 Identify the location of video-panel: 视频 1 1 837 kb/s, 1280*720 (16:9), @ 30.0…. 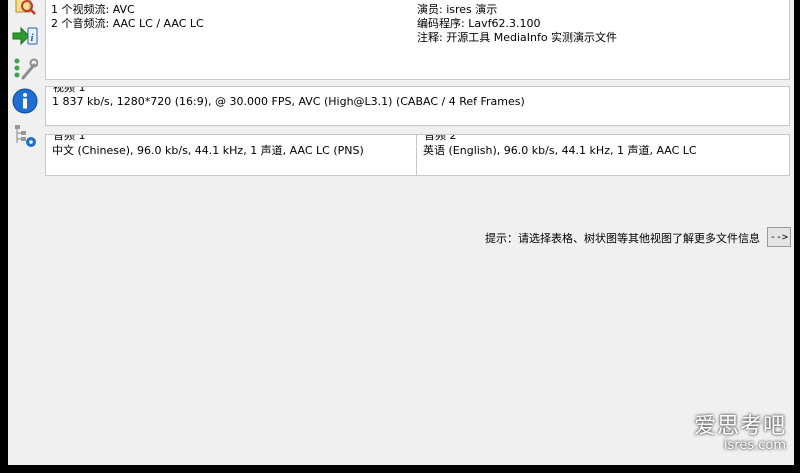
(417, 106).